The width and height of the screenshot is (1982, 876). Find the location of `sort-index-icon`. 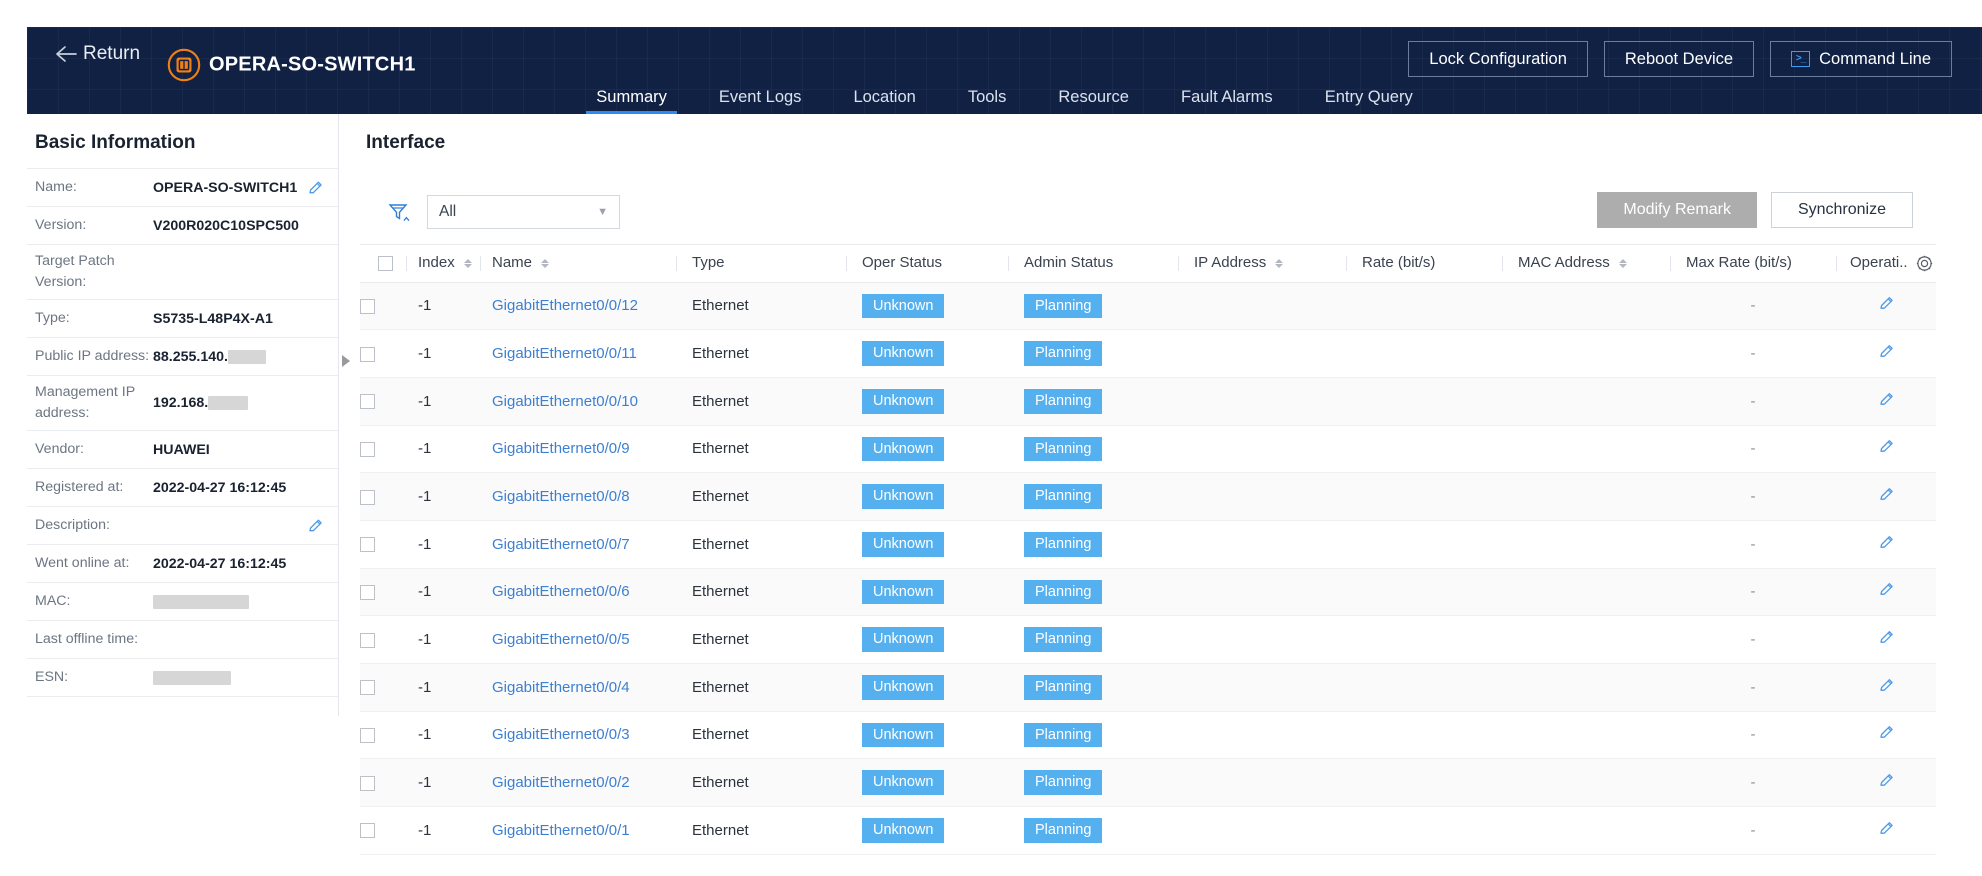

sort-index-icon is located at coordinates (467, 263).